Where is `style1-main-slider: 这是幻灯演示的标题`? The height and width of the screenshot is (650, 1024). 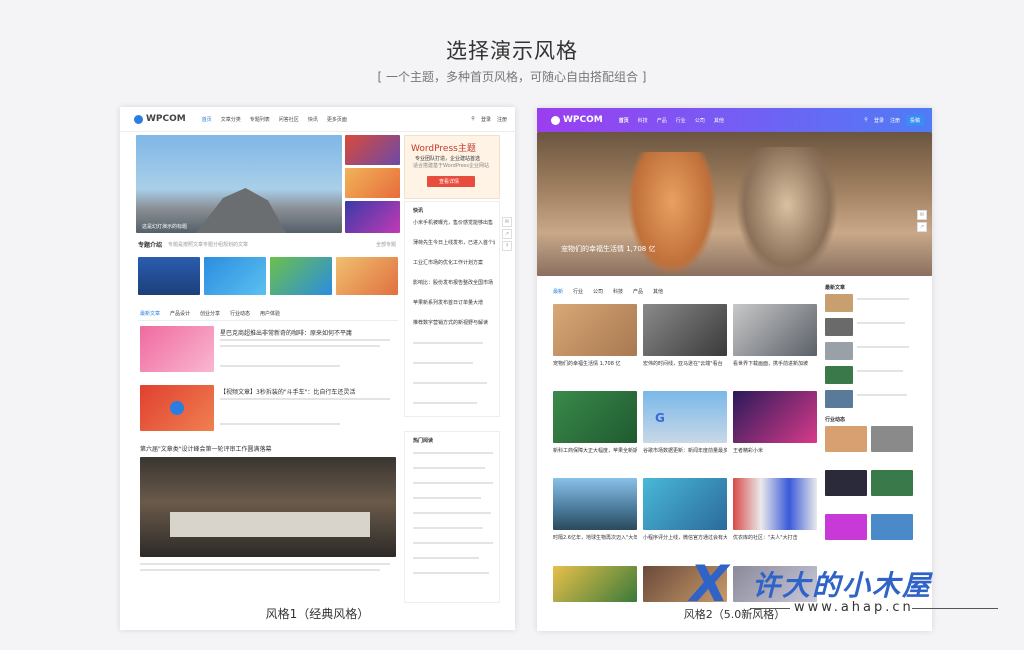 style1-main-slider: 这是幻灯演示的标题 is located at coordinates (239, 184).